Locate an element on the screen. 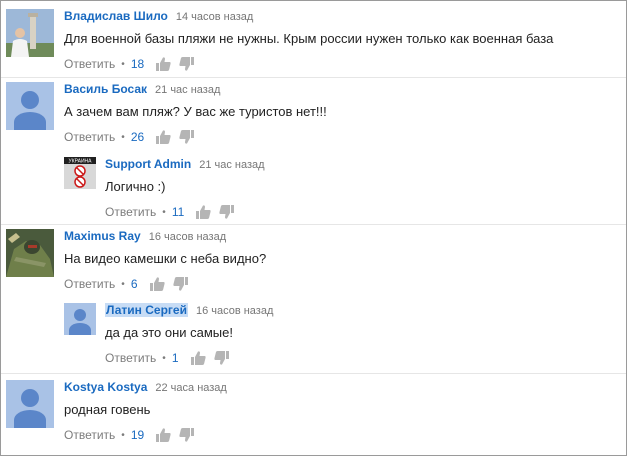 The height and width of the screenshot is (456, 627). like-count: 11 is located at coordinates (178, 212).